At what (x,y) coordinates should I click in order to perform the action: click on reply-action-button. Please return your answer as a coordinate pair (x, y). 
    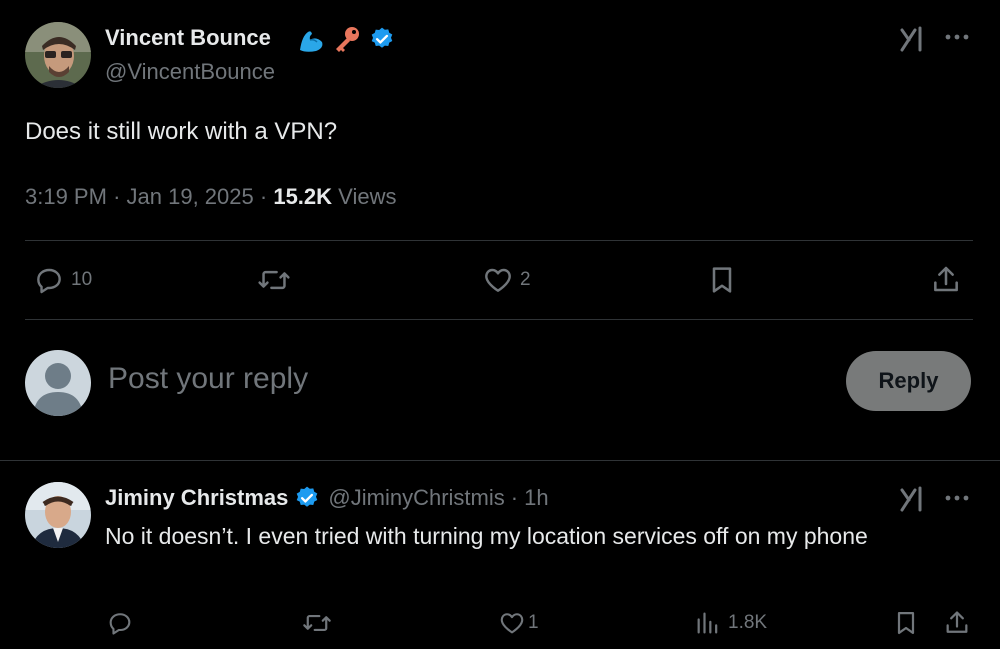
    Looking at the image, I should click on (123, 623).